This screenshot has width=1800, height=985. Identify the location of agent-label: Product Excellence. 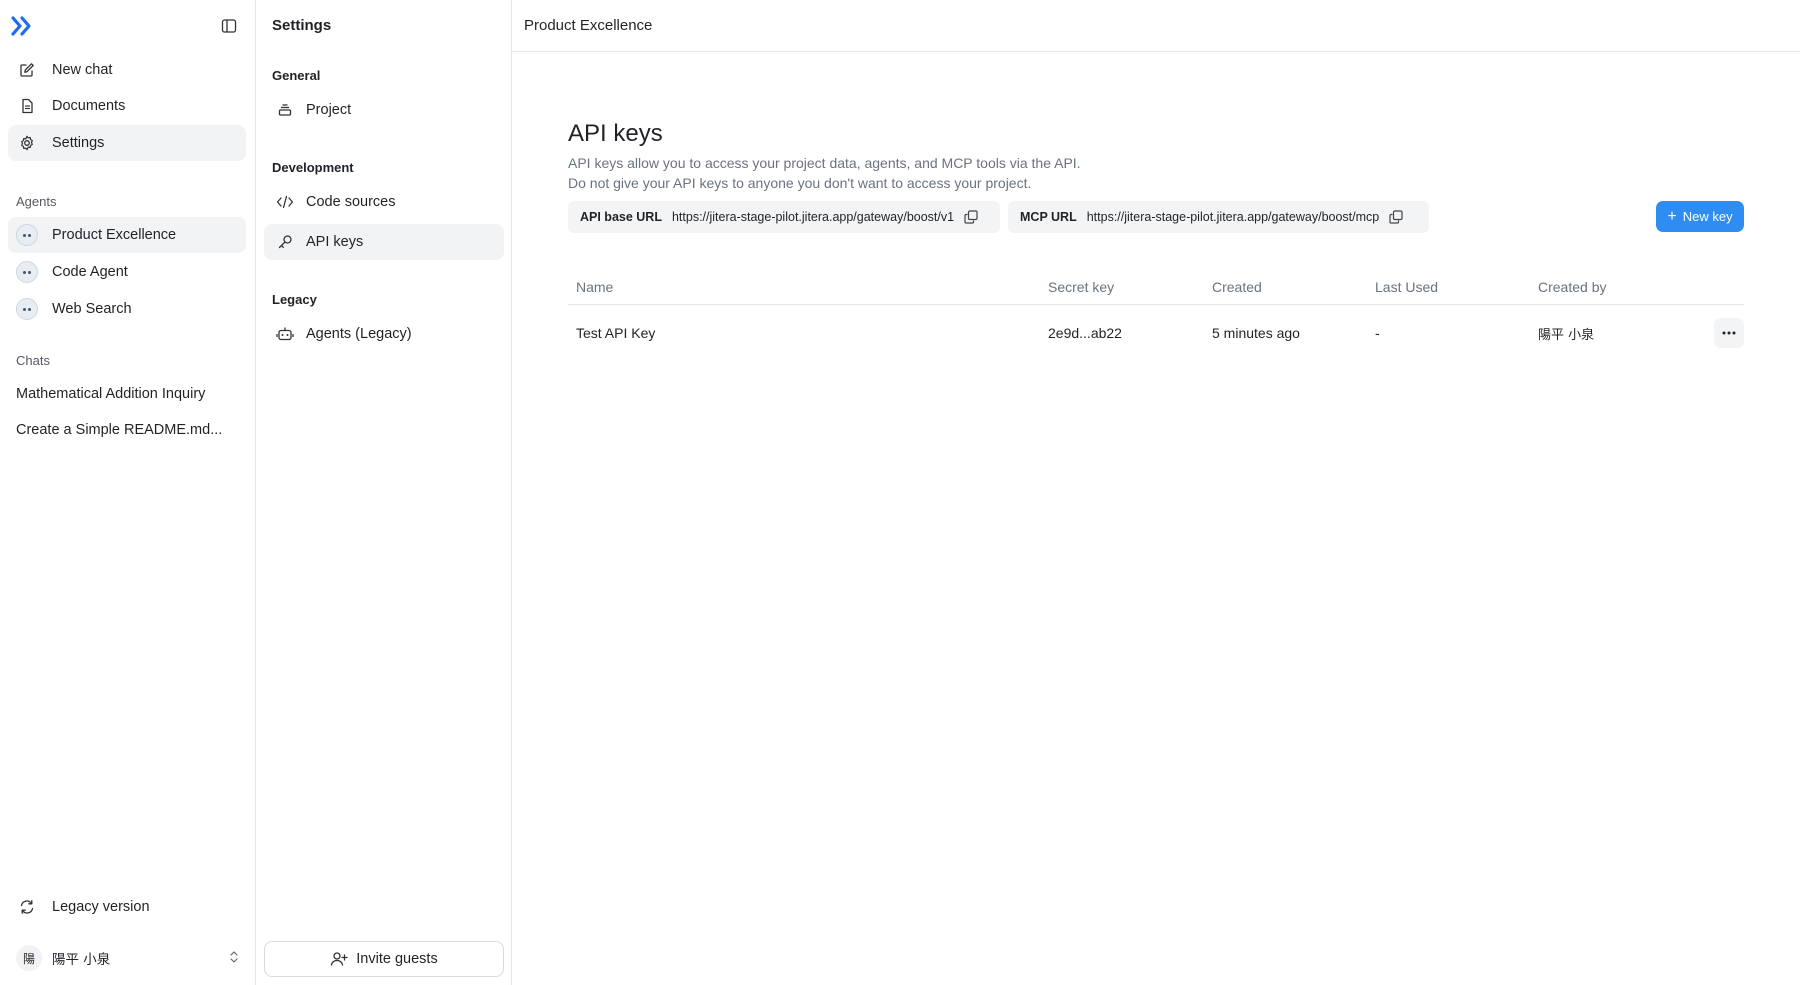
(114, 235).